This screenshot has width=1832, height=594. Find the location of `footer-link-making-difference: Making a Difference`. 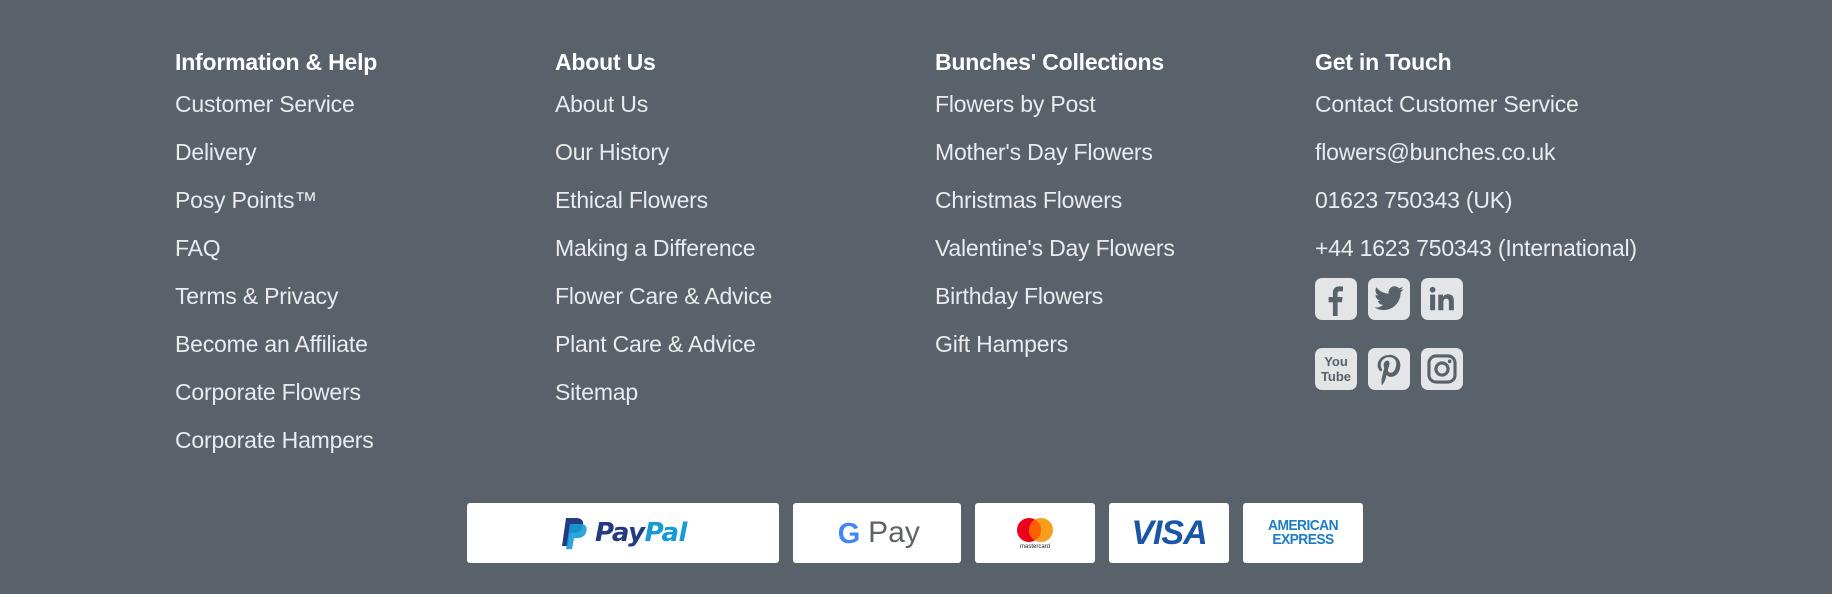

footer-link-making-difference: Making a Difference is located at coordinates (745, 248).